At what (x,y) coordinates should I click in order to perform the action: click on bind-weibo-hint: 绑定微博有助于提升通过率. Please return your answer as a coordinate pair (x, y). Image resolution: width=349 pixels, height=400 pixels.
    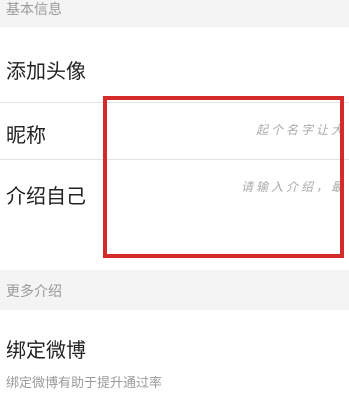
    Looking at the image, I should click on (84, 383).